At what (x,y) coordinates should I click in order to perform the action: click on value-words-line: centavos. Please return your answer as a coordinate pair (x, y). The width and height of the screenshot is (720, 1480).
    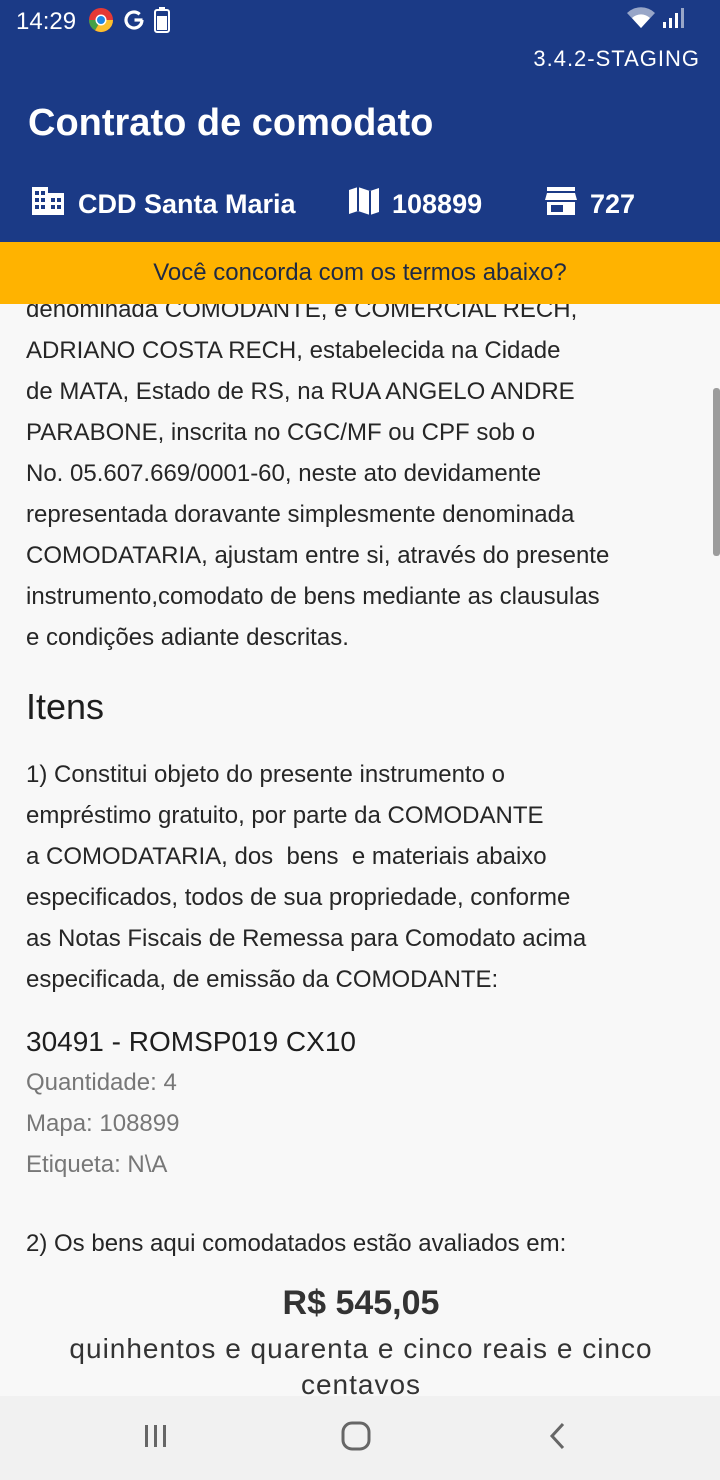
    Looking at the image, I should click on (361, 1382).